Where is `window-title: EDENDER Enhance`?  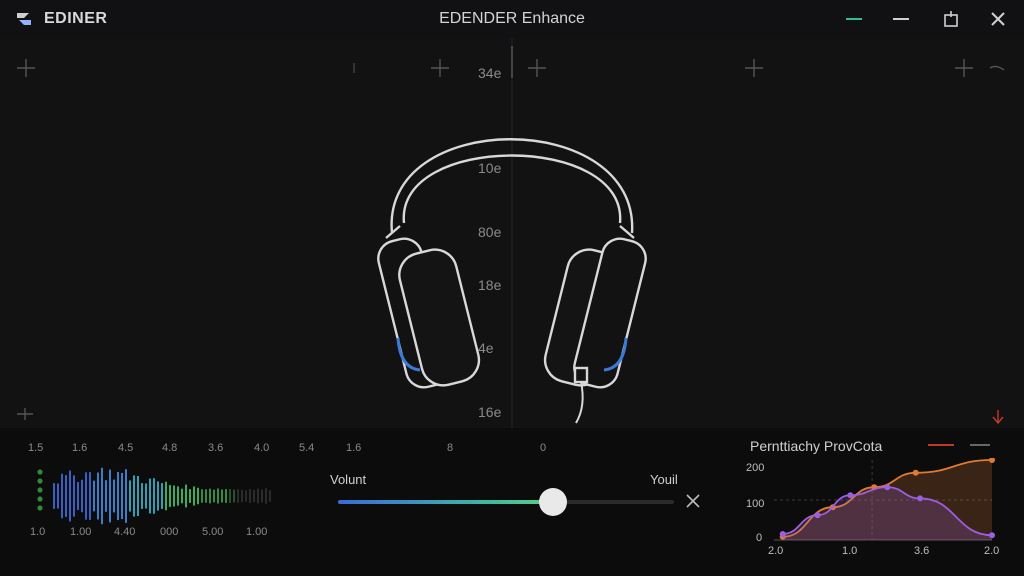
window-title: EDENDER Enhance is located at coordinates (512, 18).